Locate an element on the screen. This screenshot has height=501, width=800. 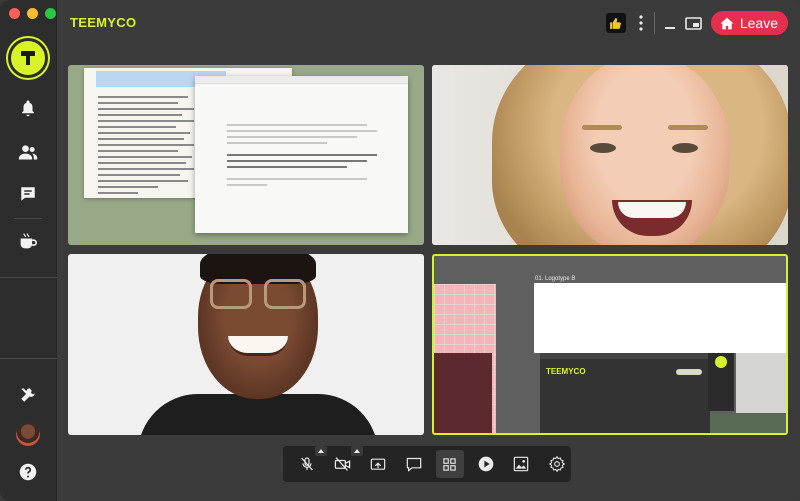
play-button is located at coordinates (486, 464).